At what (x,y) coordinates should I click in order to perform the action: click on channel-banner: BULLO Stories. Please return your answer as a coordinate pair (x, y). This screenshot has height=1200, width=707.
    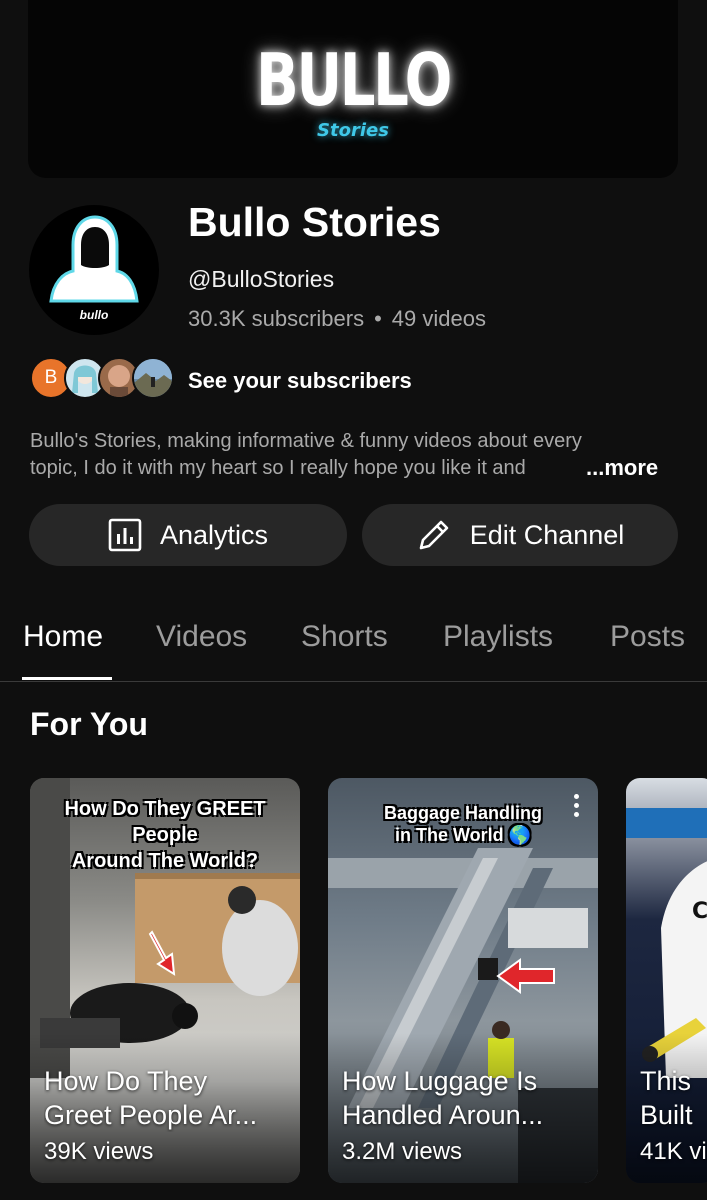
    Looking at the image, I should click on (353, 89).